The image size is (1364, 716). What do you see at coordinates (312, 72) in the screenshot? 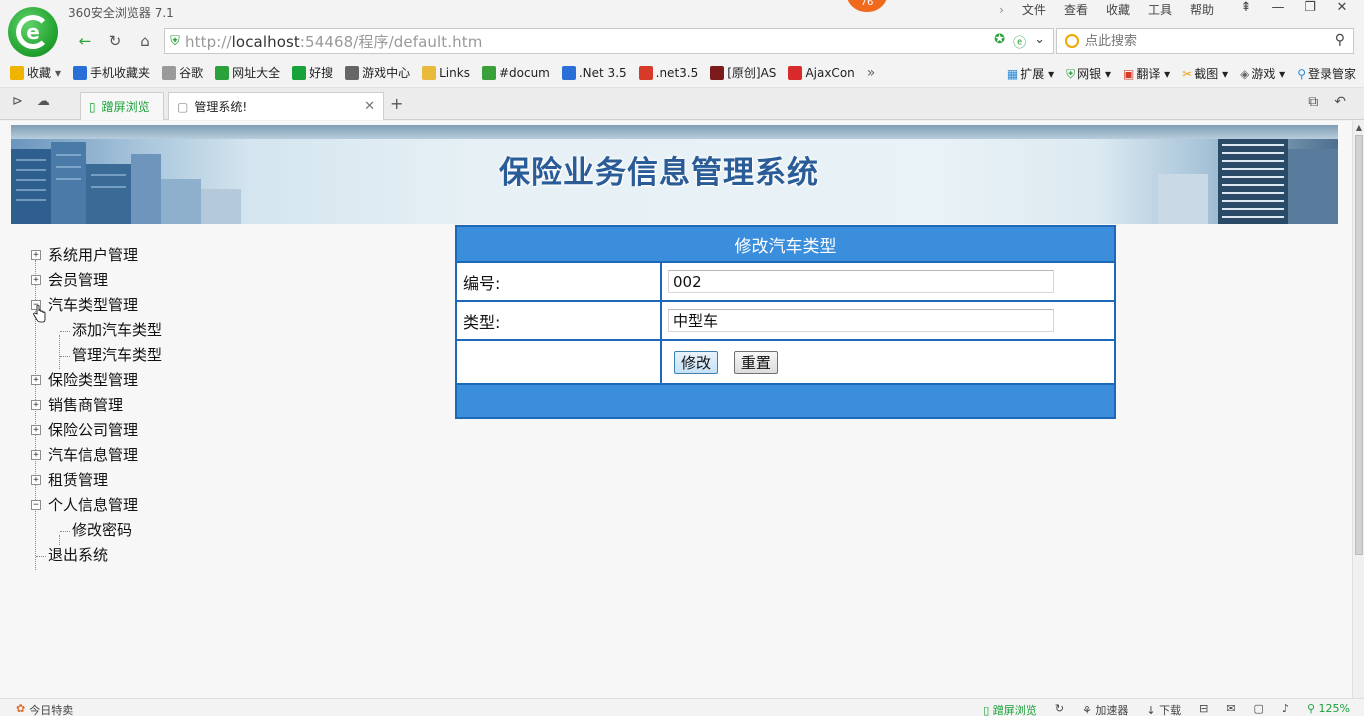
I see `favorite-item: 好搜` at bounding box center [312, 72].